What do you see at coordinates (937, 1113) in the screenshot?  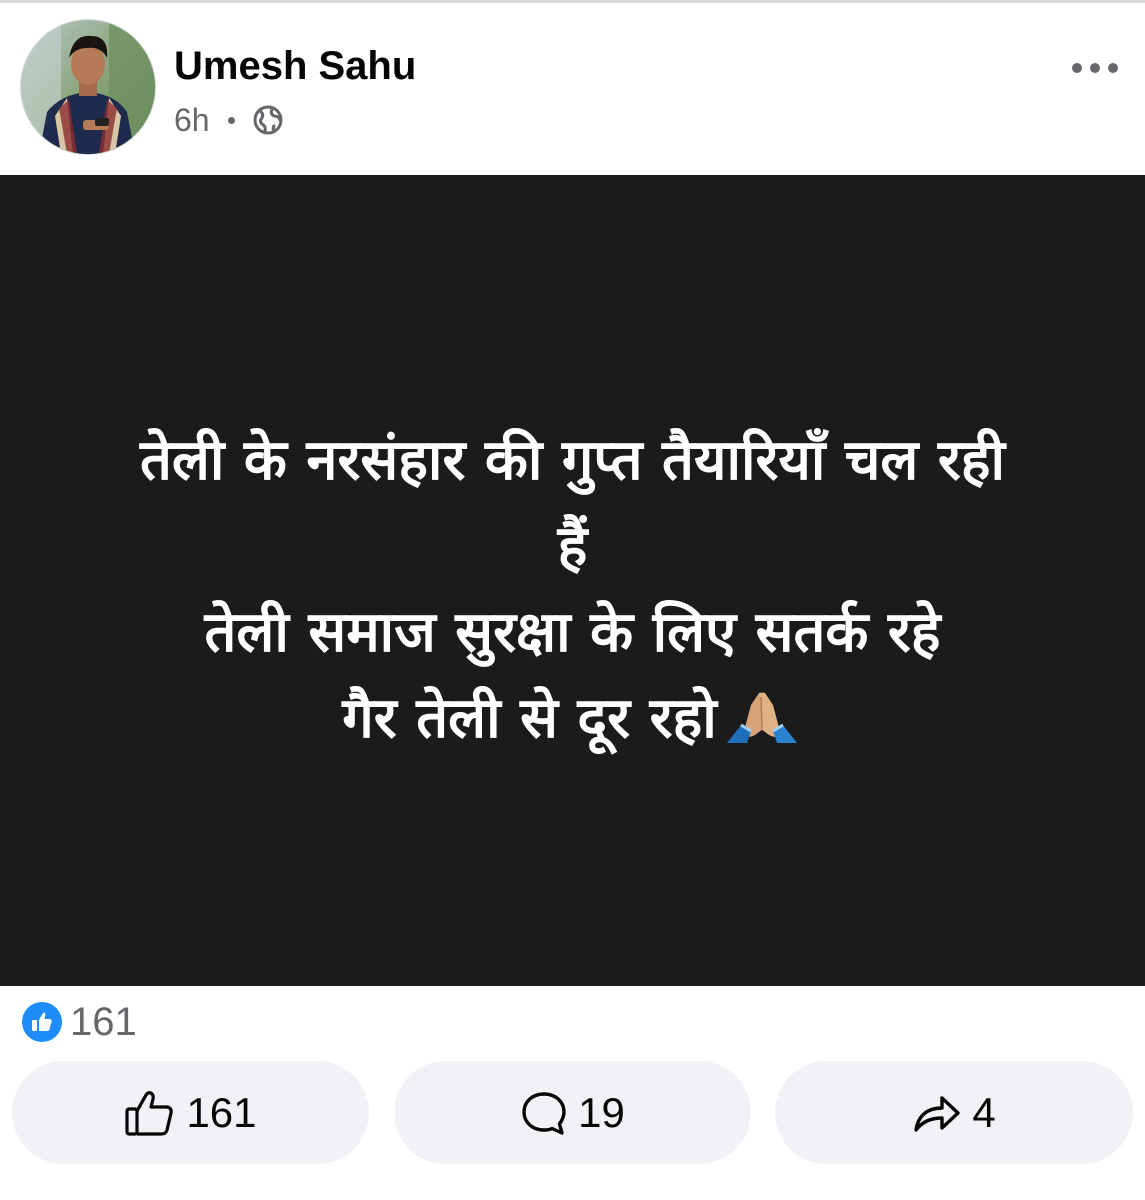 I see `share-arrow-icon` at bounding box center [937, 1113].